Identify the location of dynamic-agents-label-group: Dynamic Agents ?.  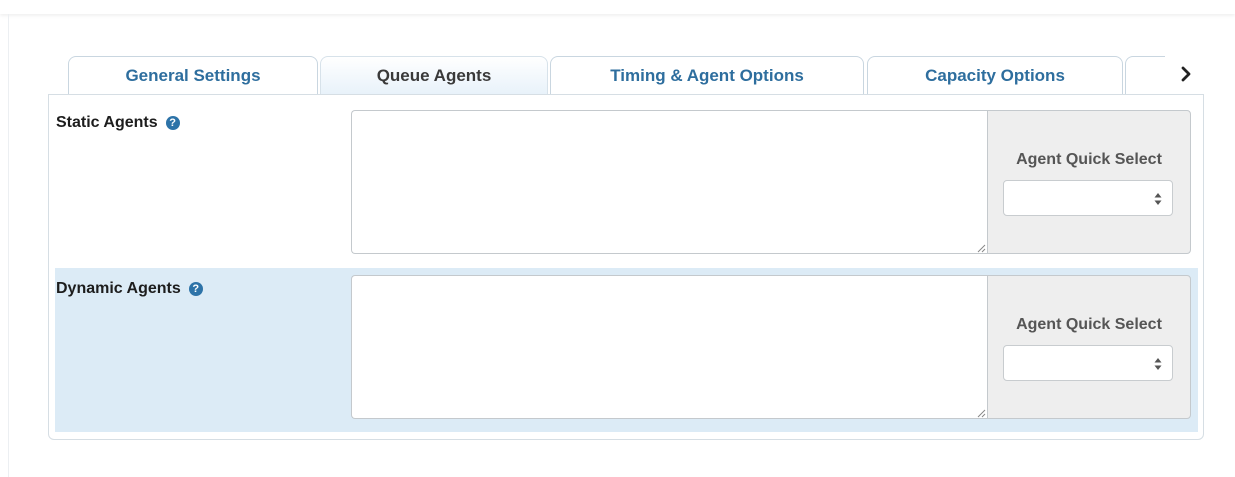
(129, 289).